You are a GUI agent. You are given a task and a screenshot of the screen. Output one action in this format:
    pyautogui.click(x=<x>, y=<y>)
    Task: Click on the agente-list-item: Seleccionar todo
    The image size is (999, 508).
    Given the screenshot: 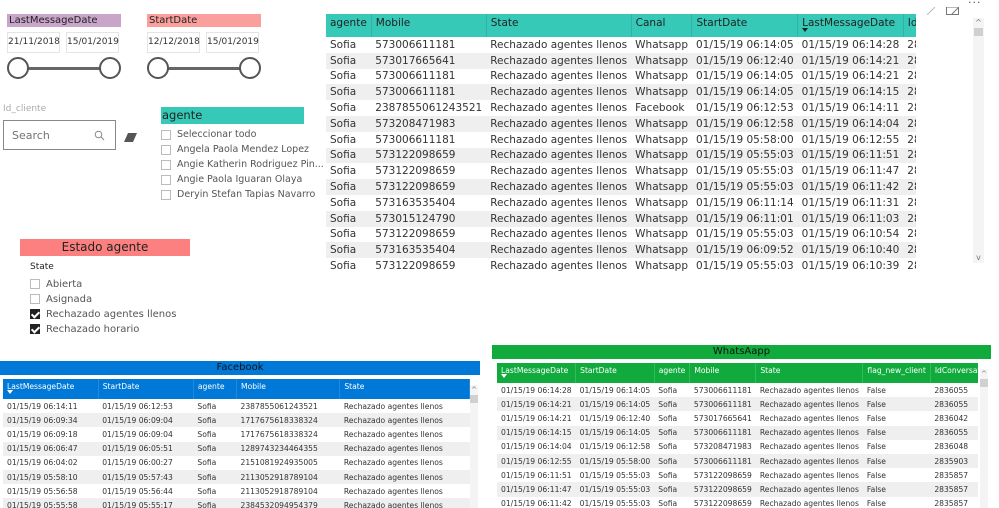 What is the action you would take?
    pyautogui.click(x=232, y=134)
    